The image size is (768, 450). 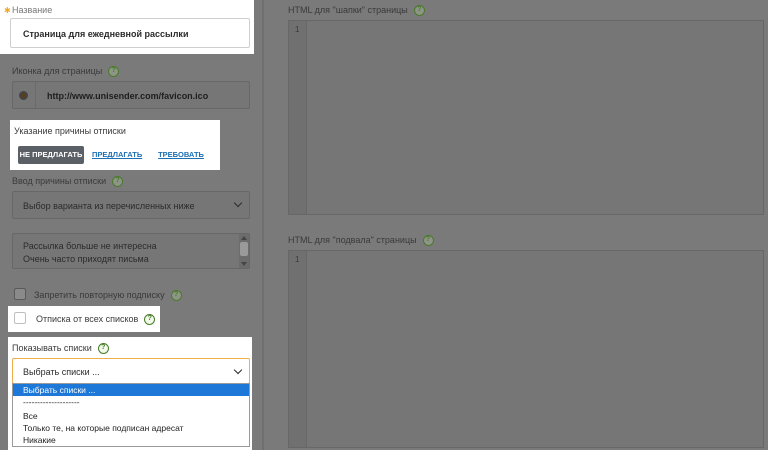 What do you see at coordinates (106, 34) in the screenshot?
I see `name-input-value: Страница для ежедневной рассылки` at bounding box center [106, 34].